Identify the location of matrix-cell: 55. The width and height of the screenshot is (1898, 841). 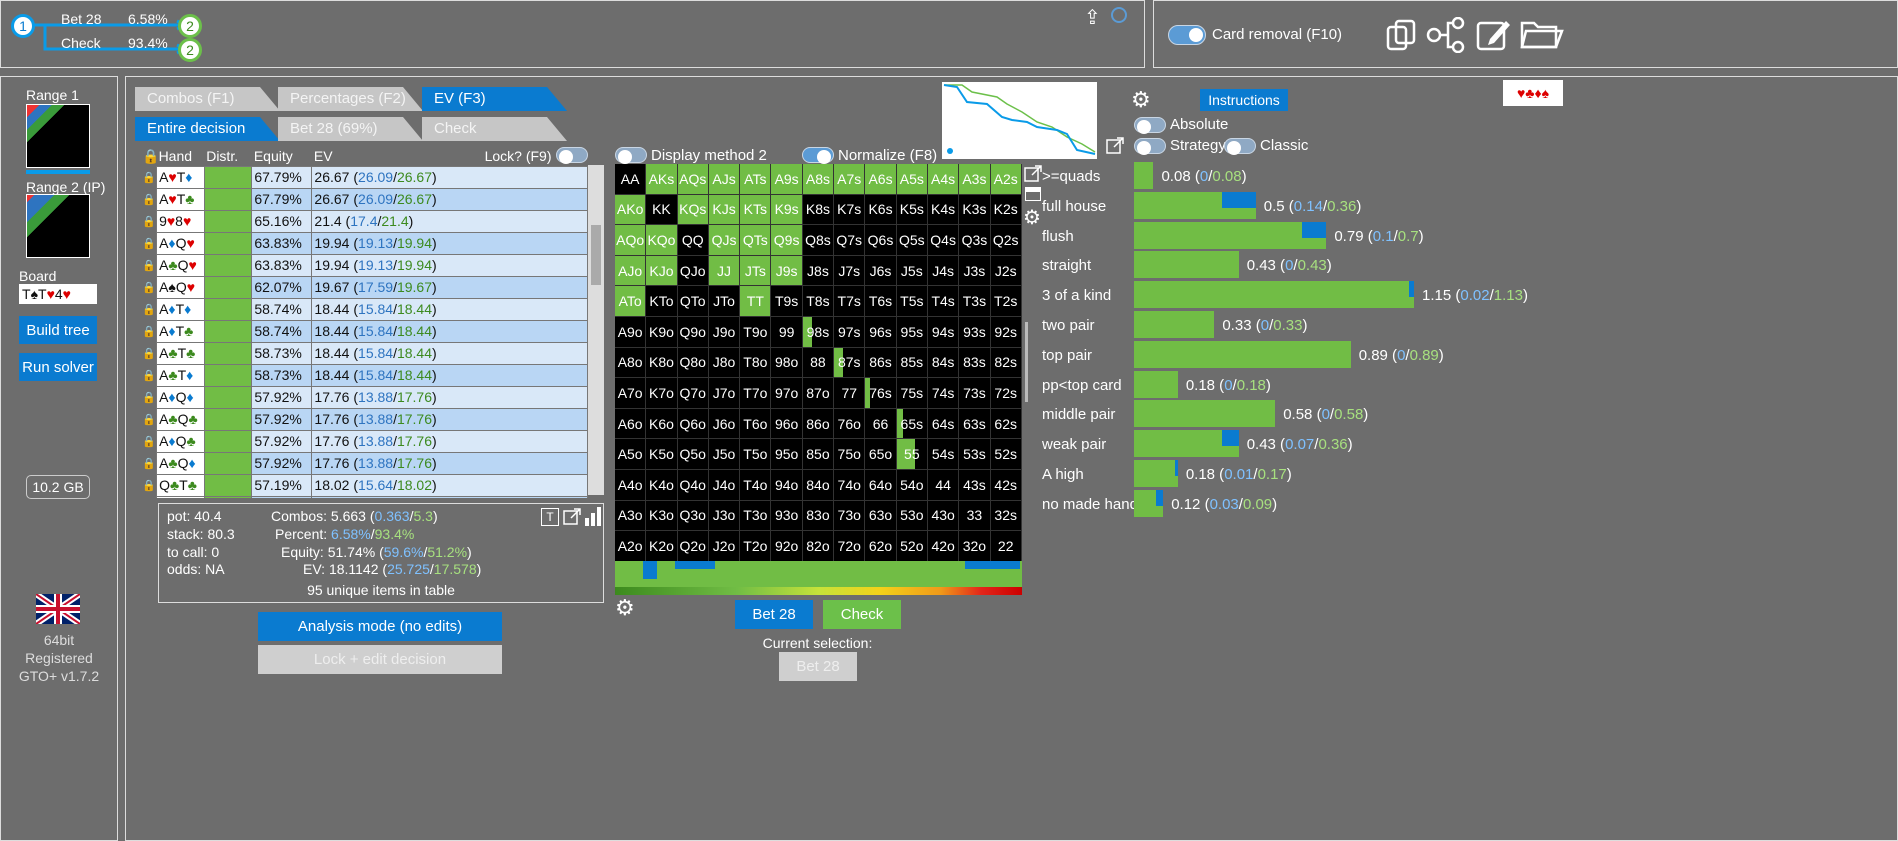
(912, 454).